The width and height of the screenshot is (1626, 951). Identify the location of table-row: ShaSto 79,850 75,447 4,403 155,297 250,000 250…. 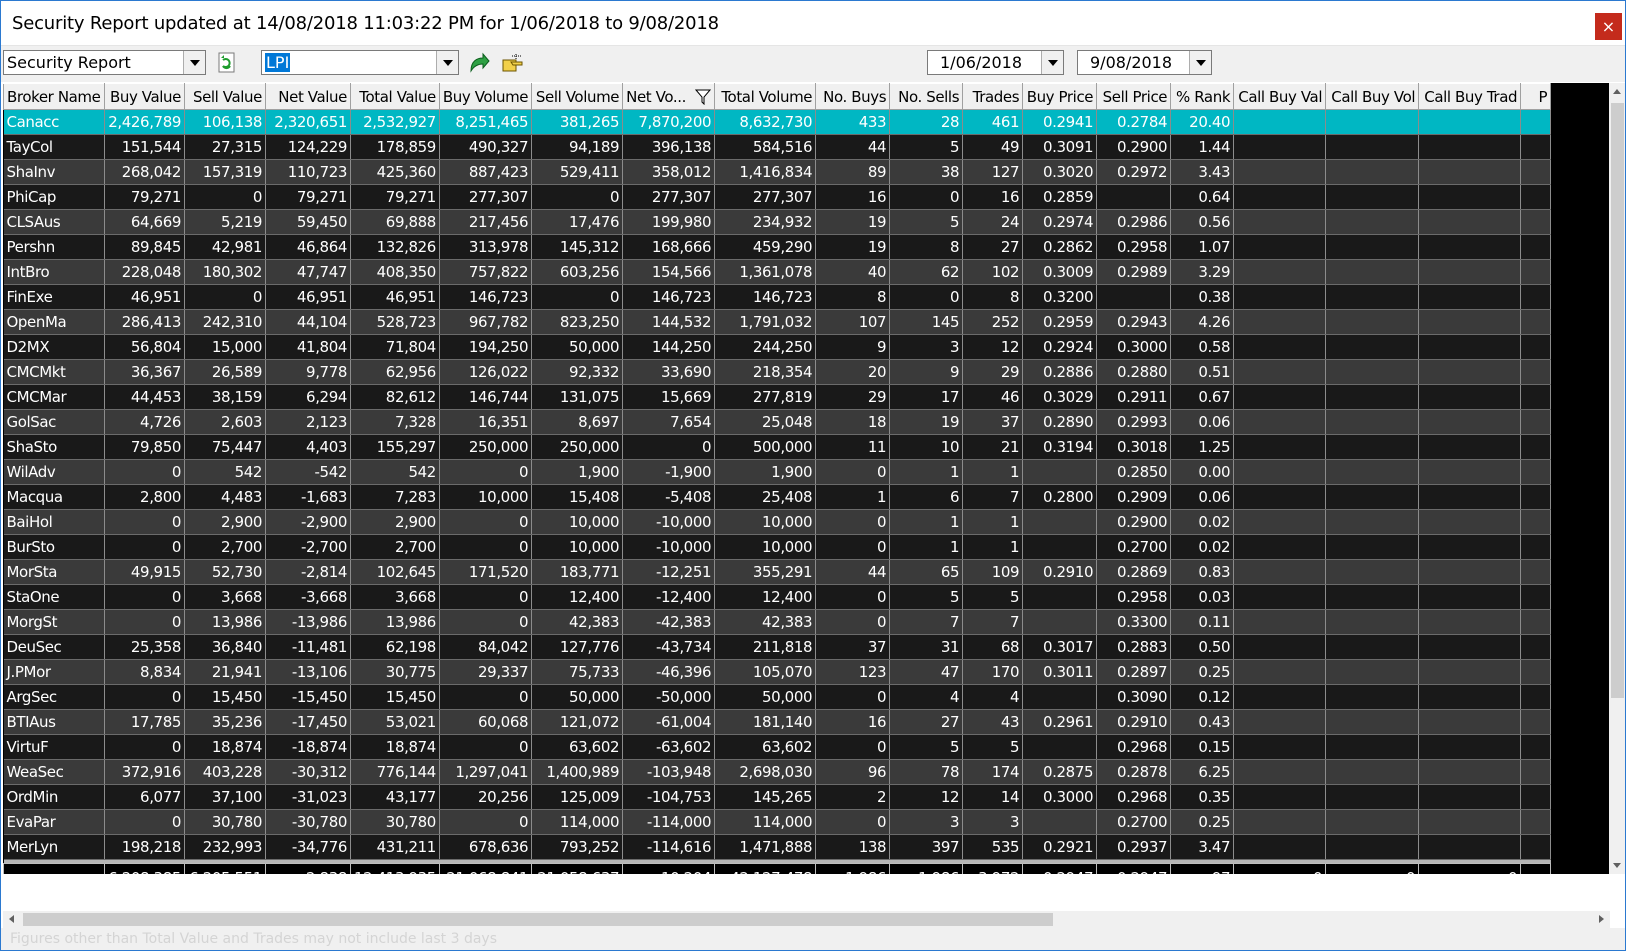
(777, 447).